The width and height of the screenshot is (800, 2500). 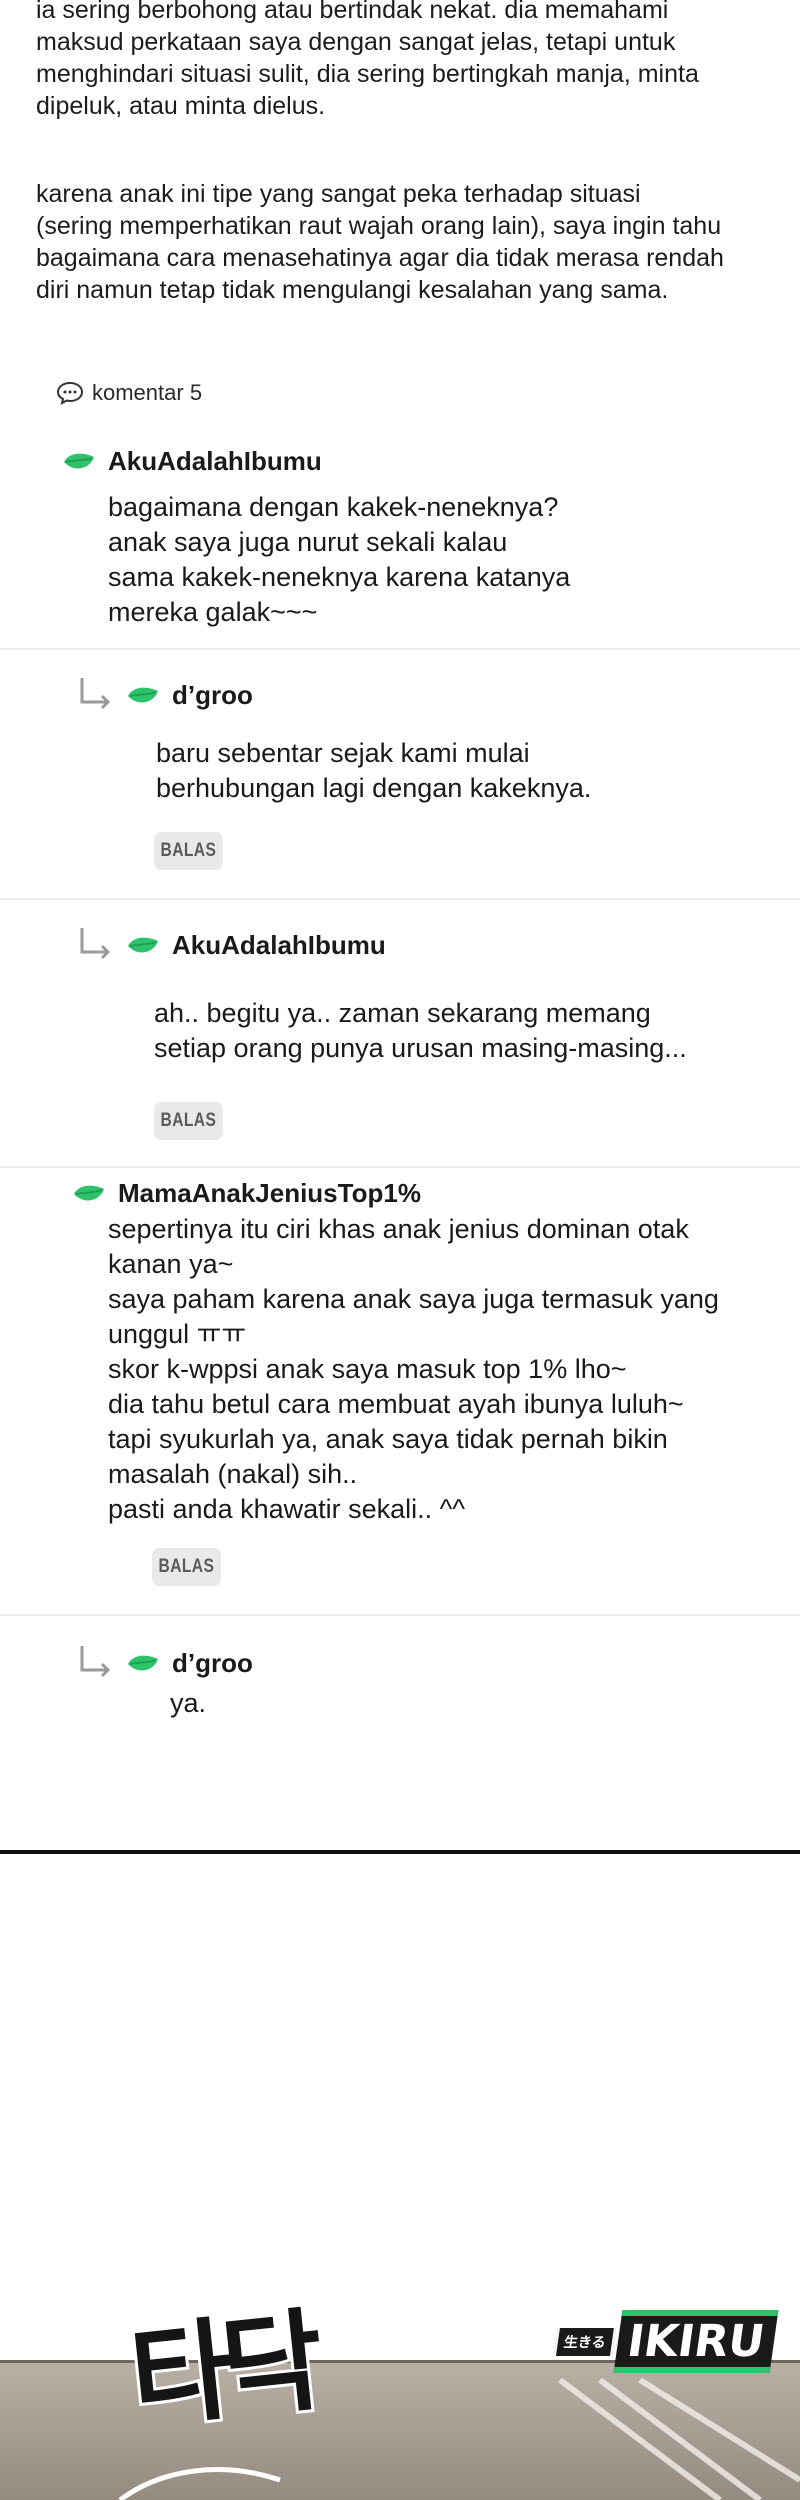 I want to click on comment-line: ya., so click(x=188, y=1703).